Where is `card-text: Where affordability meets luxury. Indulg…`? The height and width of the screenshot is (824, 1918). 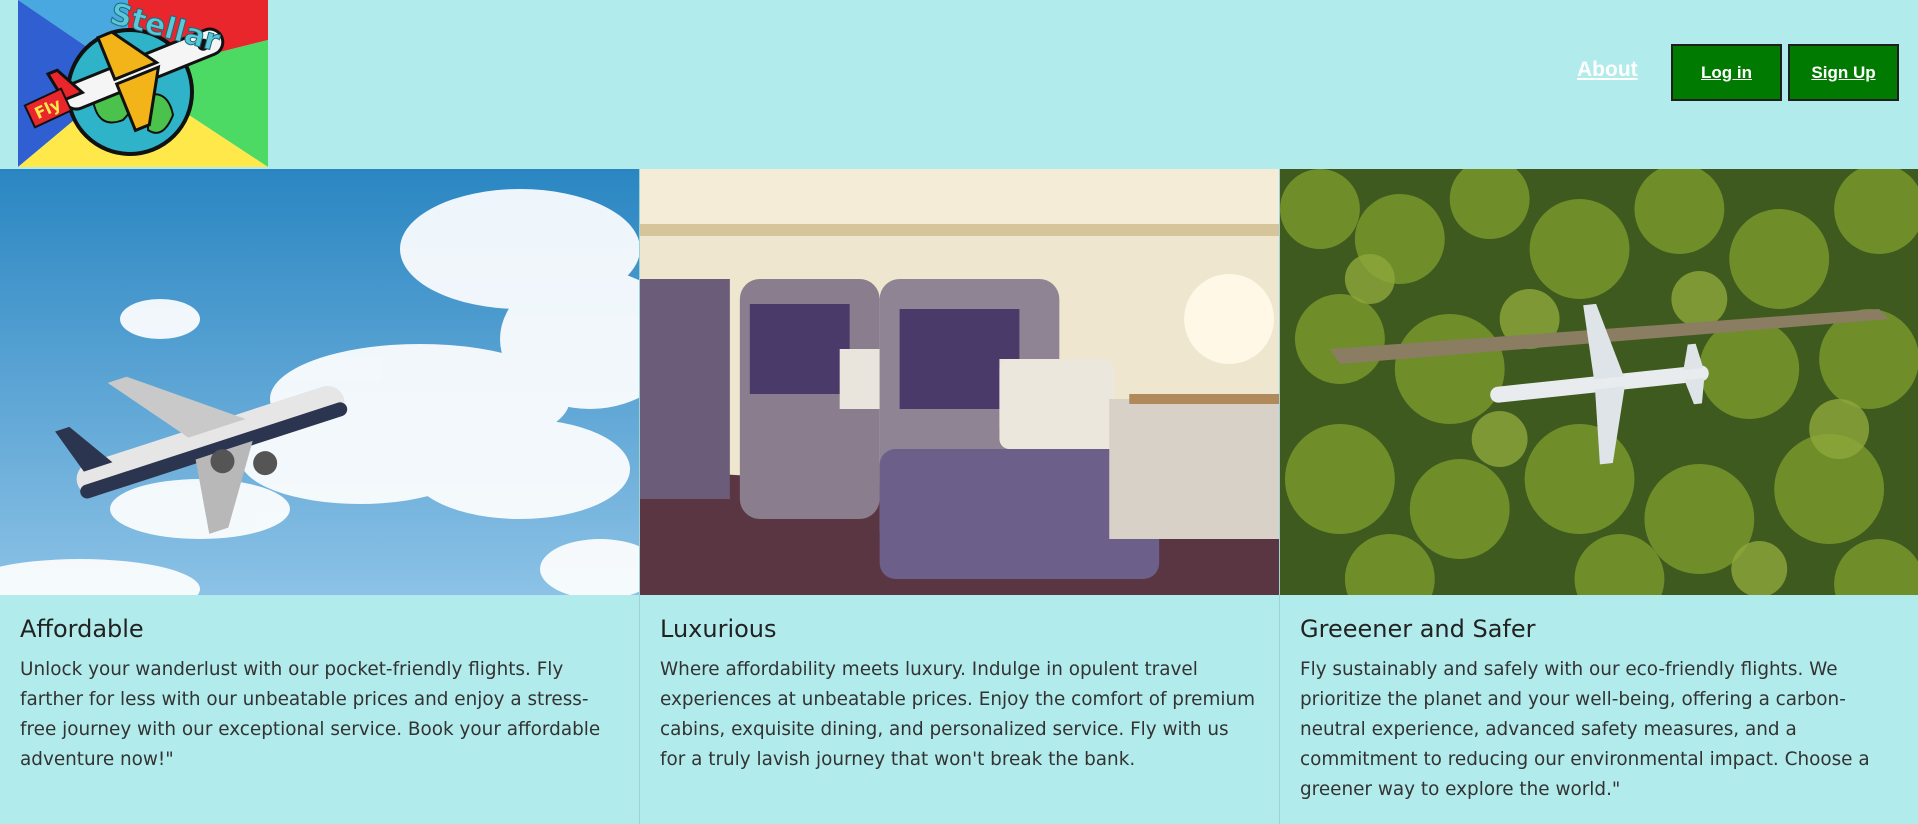
card-text: Where affordability meets luxury. Indulg… is located at coordinates (958, 714).